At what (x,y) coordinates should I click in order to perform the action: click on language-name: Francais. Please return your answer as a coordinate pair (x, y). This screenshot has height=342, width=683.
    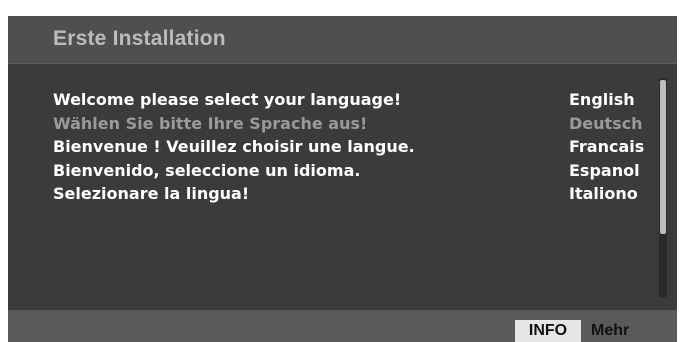
    Looking at the image, I should click on (607, 146).